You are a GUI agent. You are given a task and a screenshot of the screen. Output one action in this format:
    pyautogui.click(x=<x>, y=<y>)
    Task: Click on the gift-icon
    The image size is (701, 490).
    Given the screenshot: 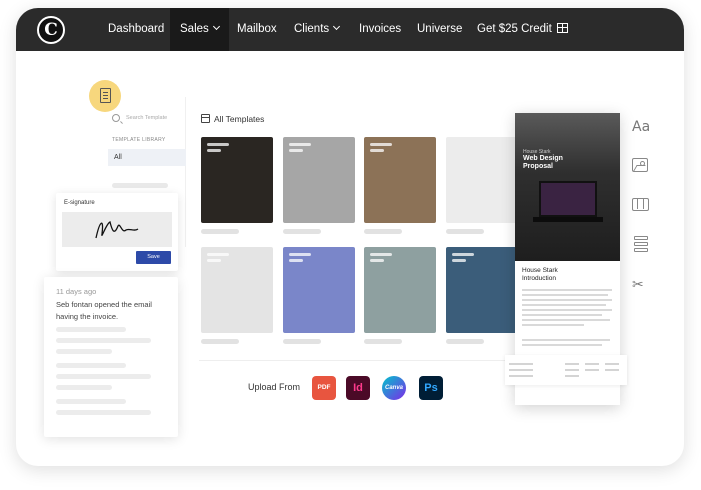 What is the action you would take?
    pyautogui.click(x=562, y=28)
    